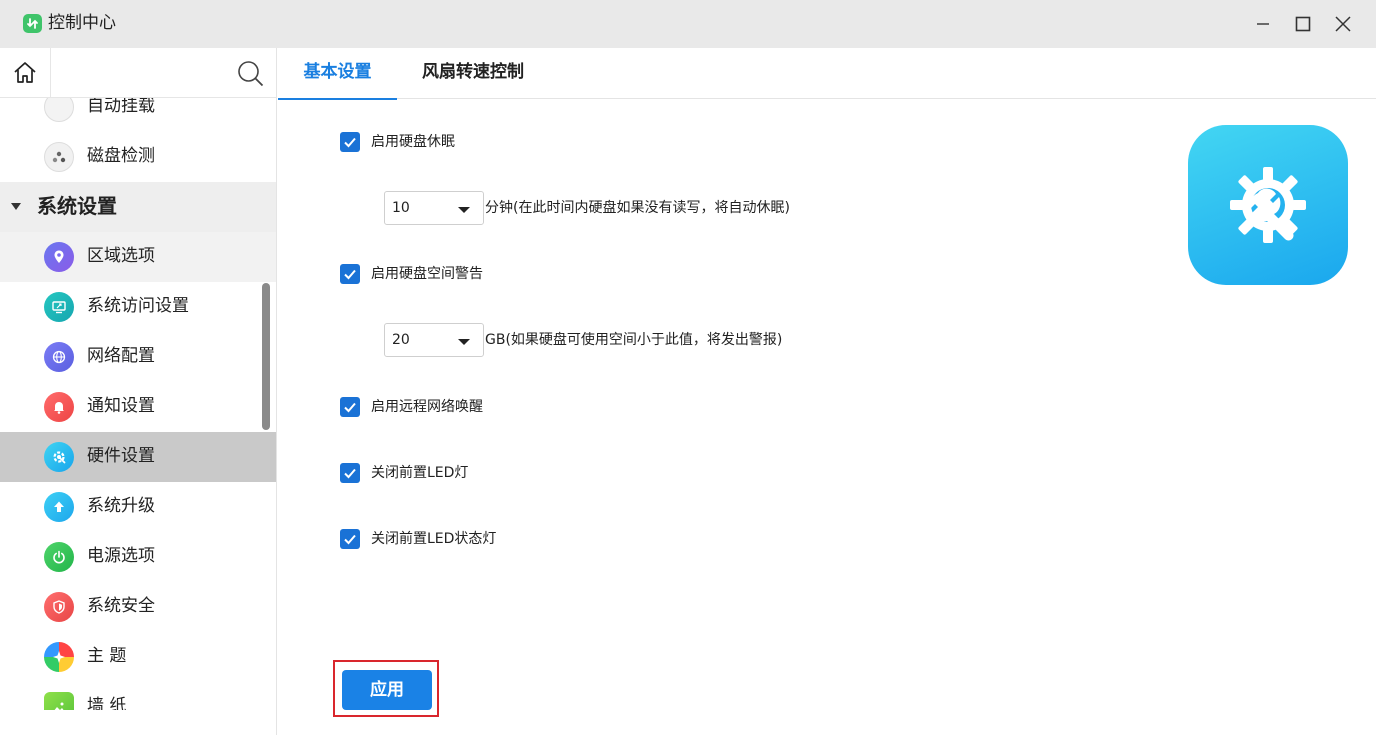 The width and height of the screenshot is (1376, 749). I want to click on theme-pinwheel-icon, so click(59, 657).